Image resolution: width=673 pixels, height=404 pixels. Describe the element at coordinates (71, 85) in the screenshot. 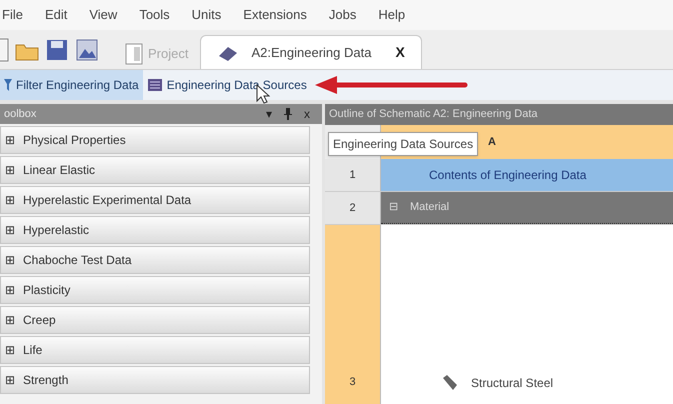

I see `toolbar-button: Filter Engineering Data` at that location.